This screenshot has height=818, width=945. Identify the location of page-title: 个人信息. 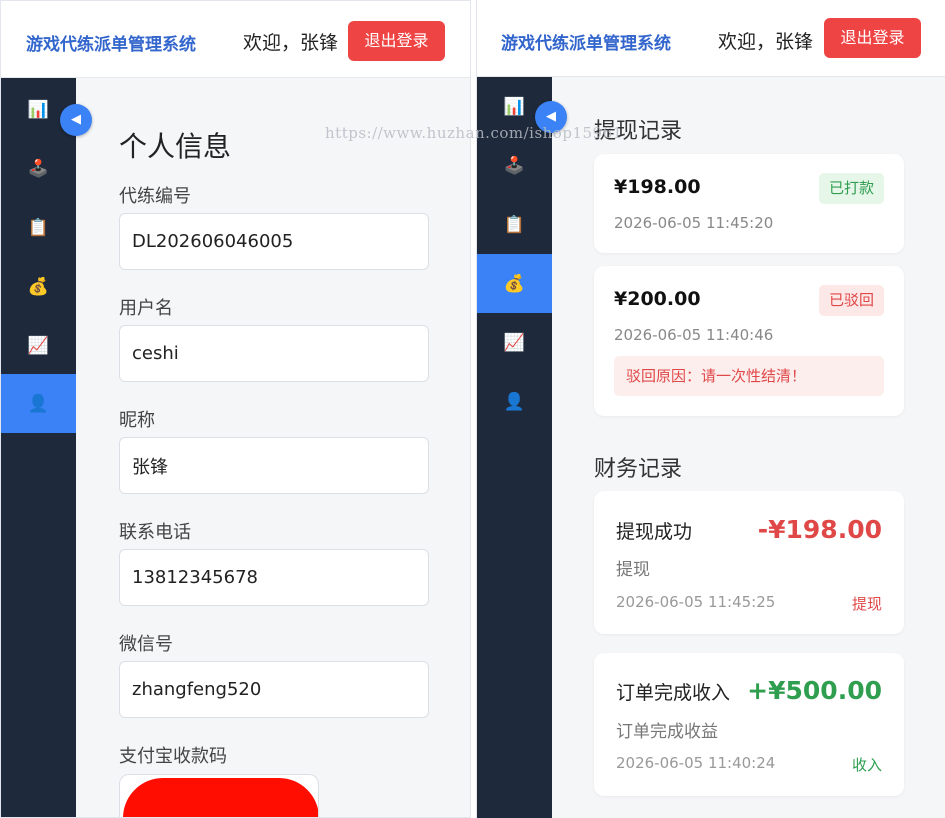
(175, 146).